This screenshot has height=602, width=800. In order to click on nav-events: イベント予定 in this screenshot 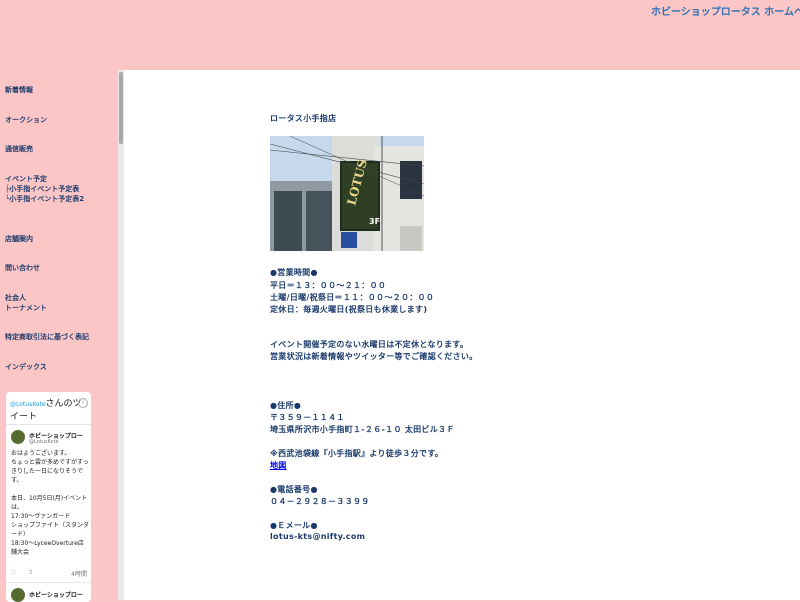, I will do `click(26, 179)`.